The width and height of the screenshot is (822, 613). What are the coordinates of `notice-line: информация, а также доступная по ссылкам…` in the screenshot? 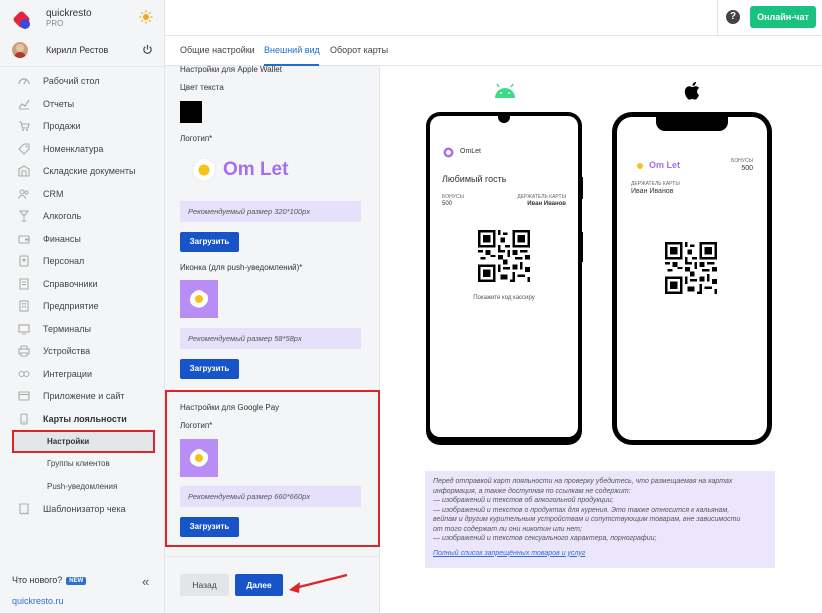 It's located at (532, 491).